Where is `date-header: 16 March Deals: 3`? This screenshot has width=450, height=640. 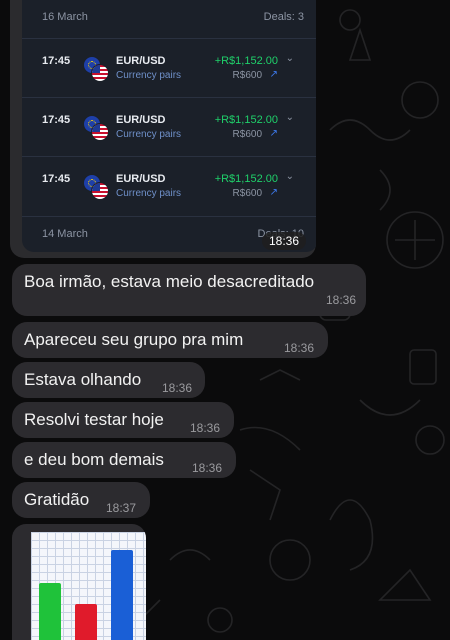 date-header: 16 March Deals: 3 is located at coordinates (169, 17).